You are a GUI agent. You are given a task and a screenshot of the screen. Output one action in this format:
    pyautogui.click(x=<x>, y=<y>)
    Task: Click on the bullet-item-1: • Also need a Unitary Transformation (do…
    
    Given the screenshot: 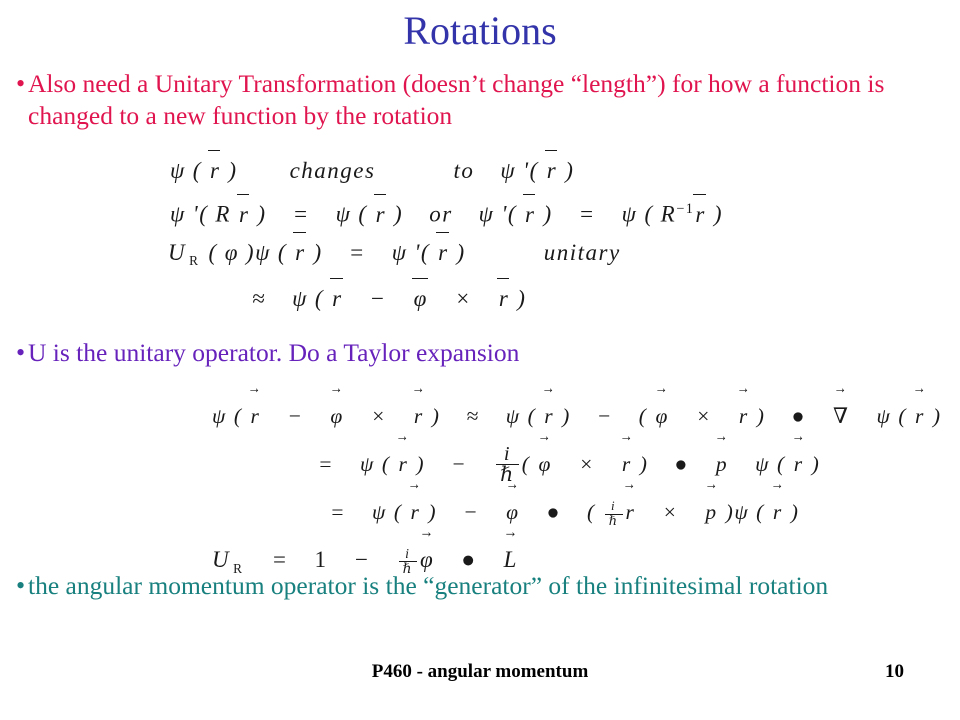 What is the action you would take?
    pyautogui.click(x=462, y=100)
    